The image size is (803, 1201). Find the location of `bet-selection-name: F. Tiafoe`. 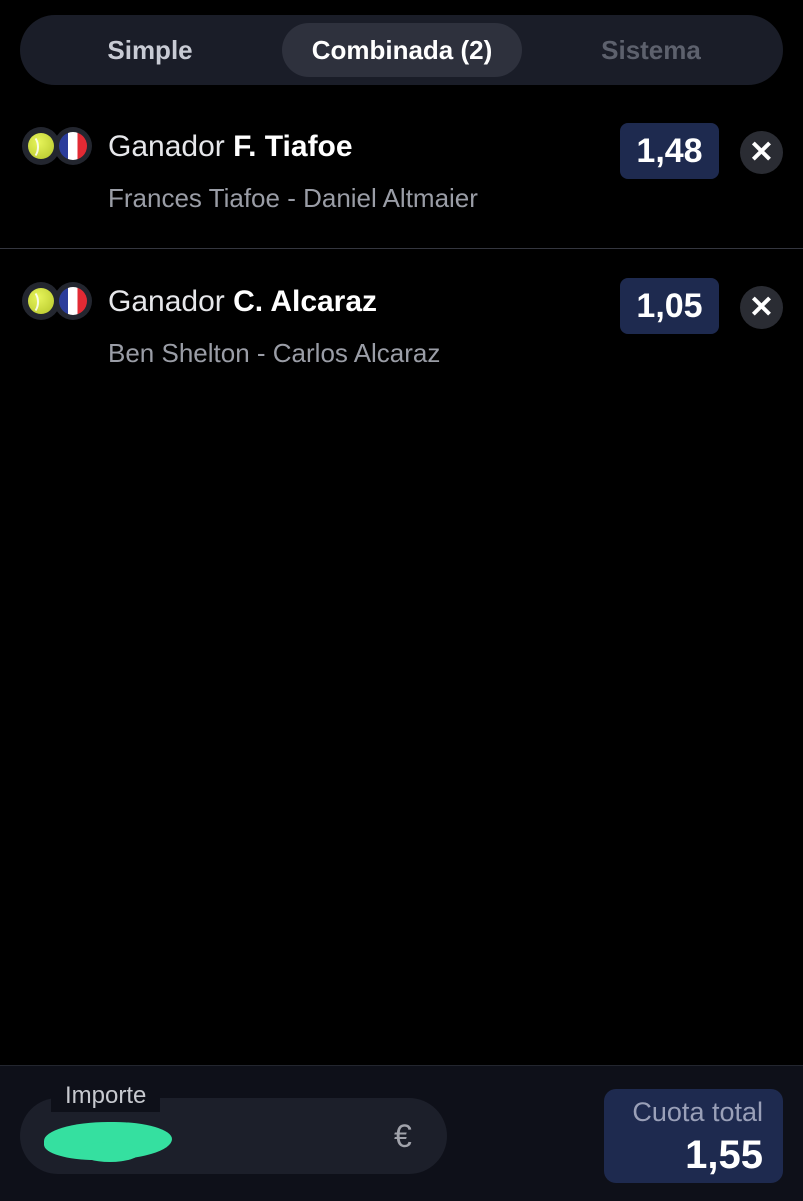

bet-selection-name: F. Tiafoe is located at coordinates (293, 146).